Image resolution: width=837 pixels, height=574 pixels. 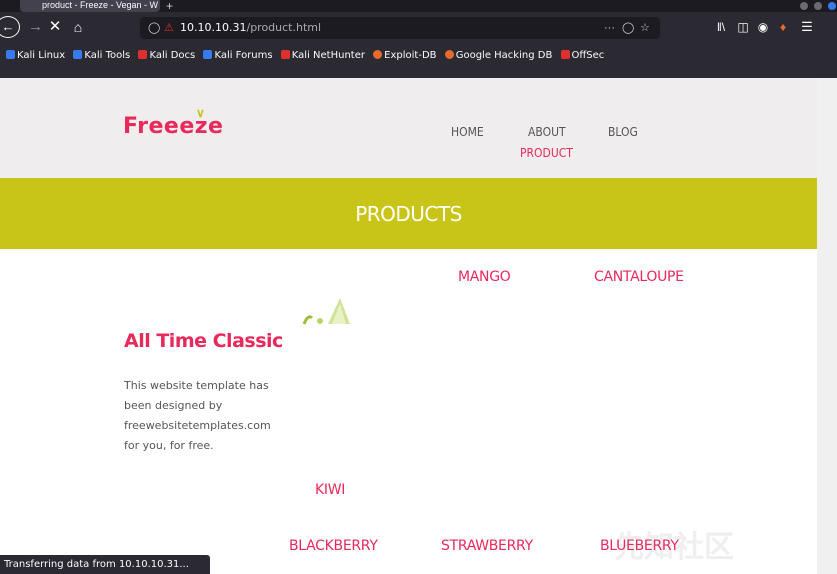 What do you see at coordinates (487, 546) in the screenshot?
I see `product-strawberry: STRAWBERRY` at bounding box center [487, 546].